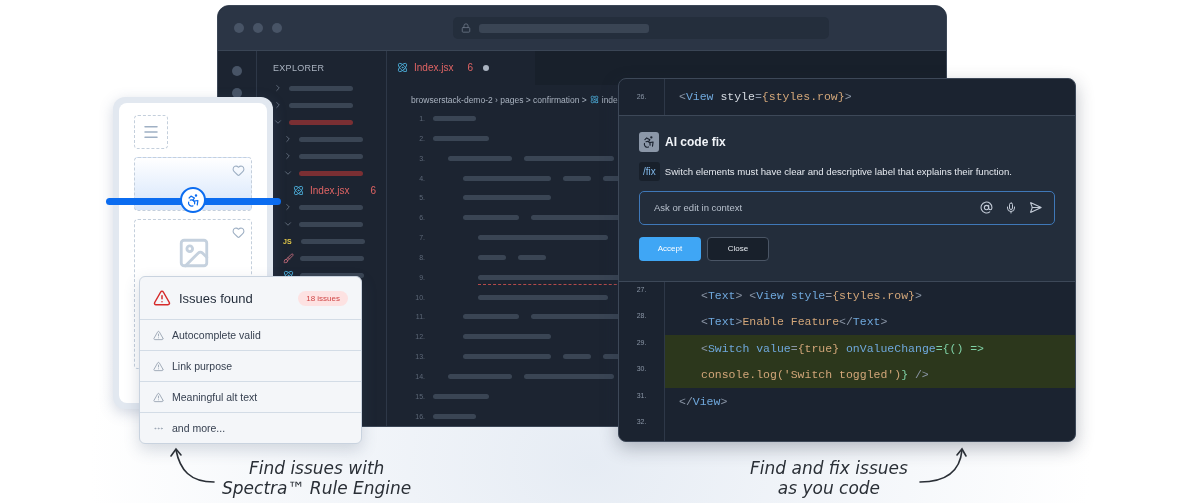 The width and height of the screenshot is (1180, 503). Describe the element at coordinates (434, 68) in the screenshot. I see `tab-label: Index.jsx` at that location.